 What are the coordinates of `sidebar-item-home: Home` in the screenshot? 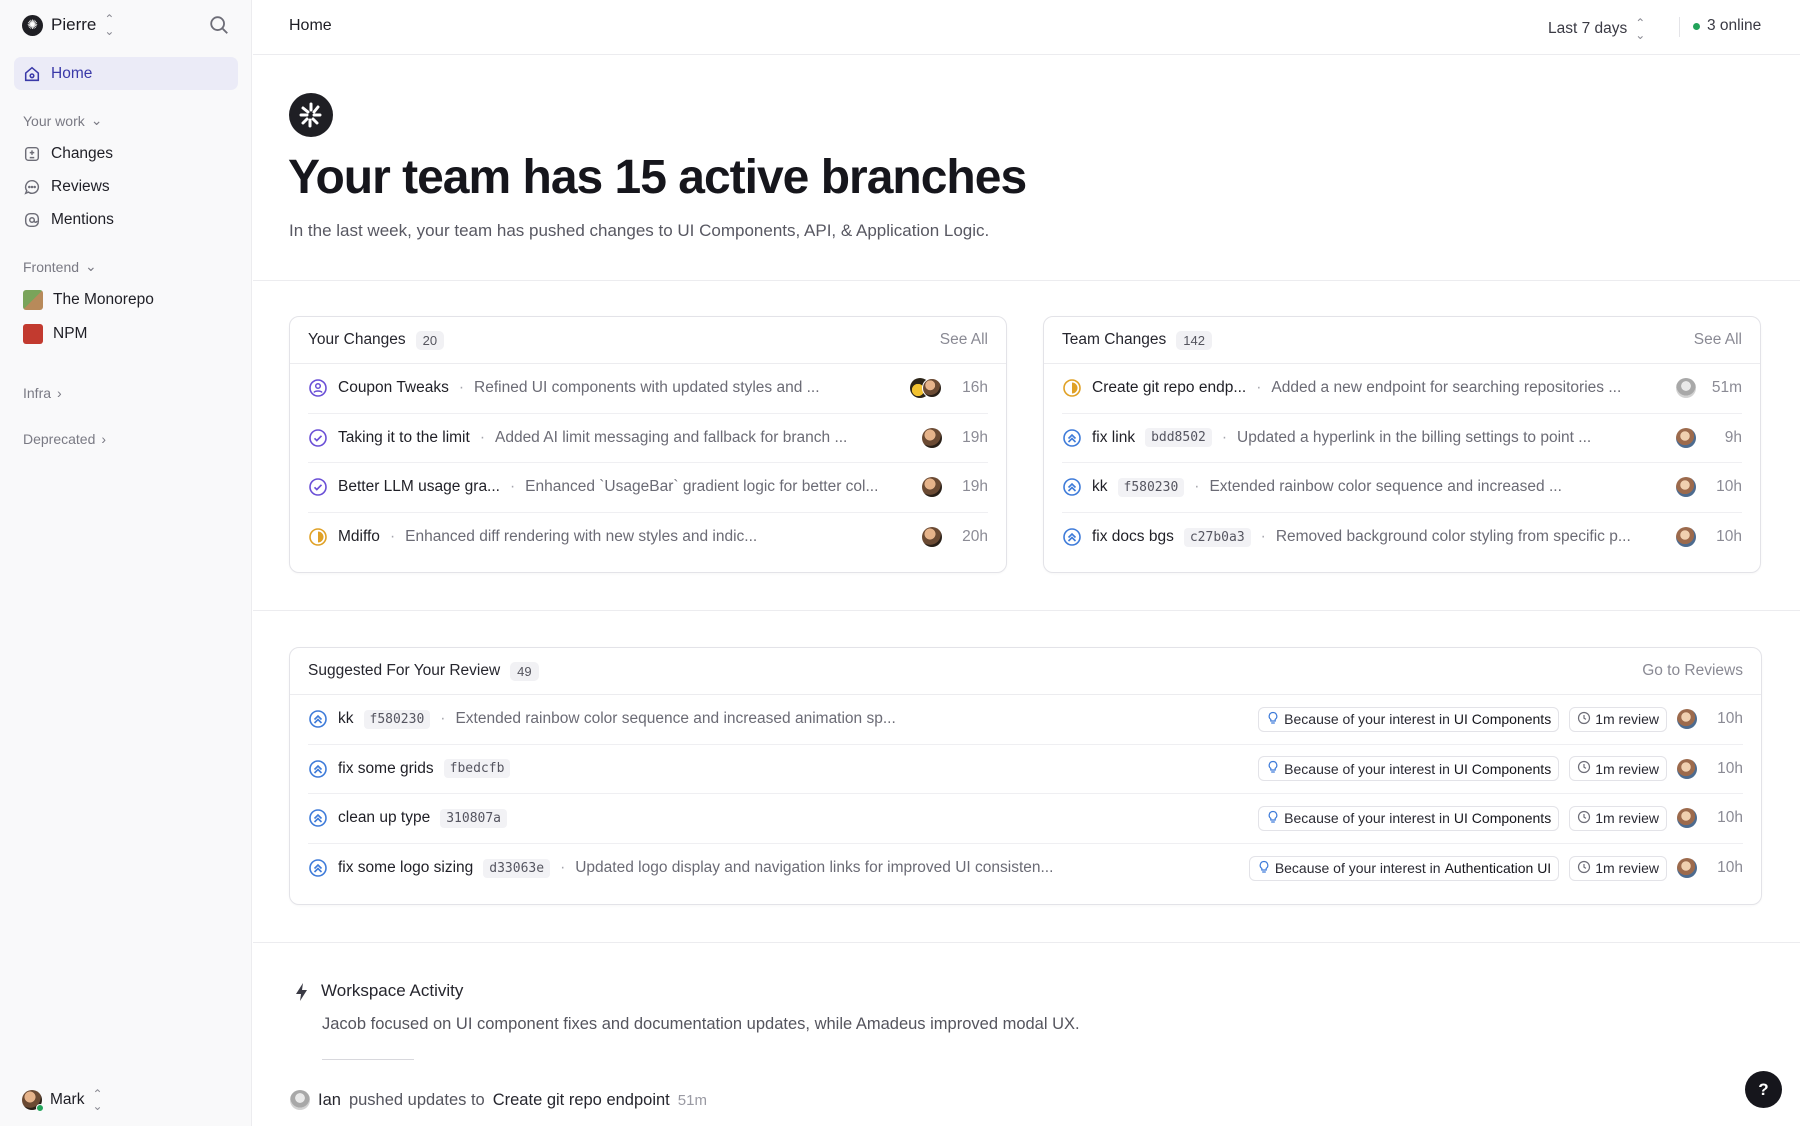 It's located at (126, 73).